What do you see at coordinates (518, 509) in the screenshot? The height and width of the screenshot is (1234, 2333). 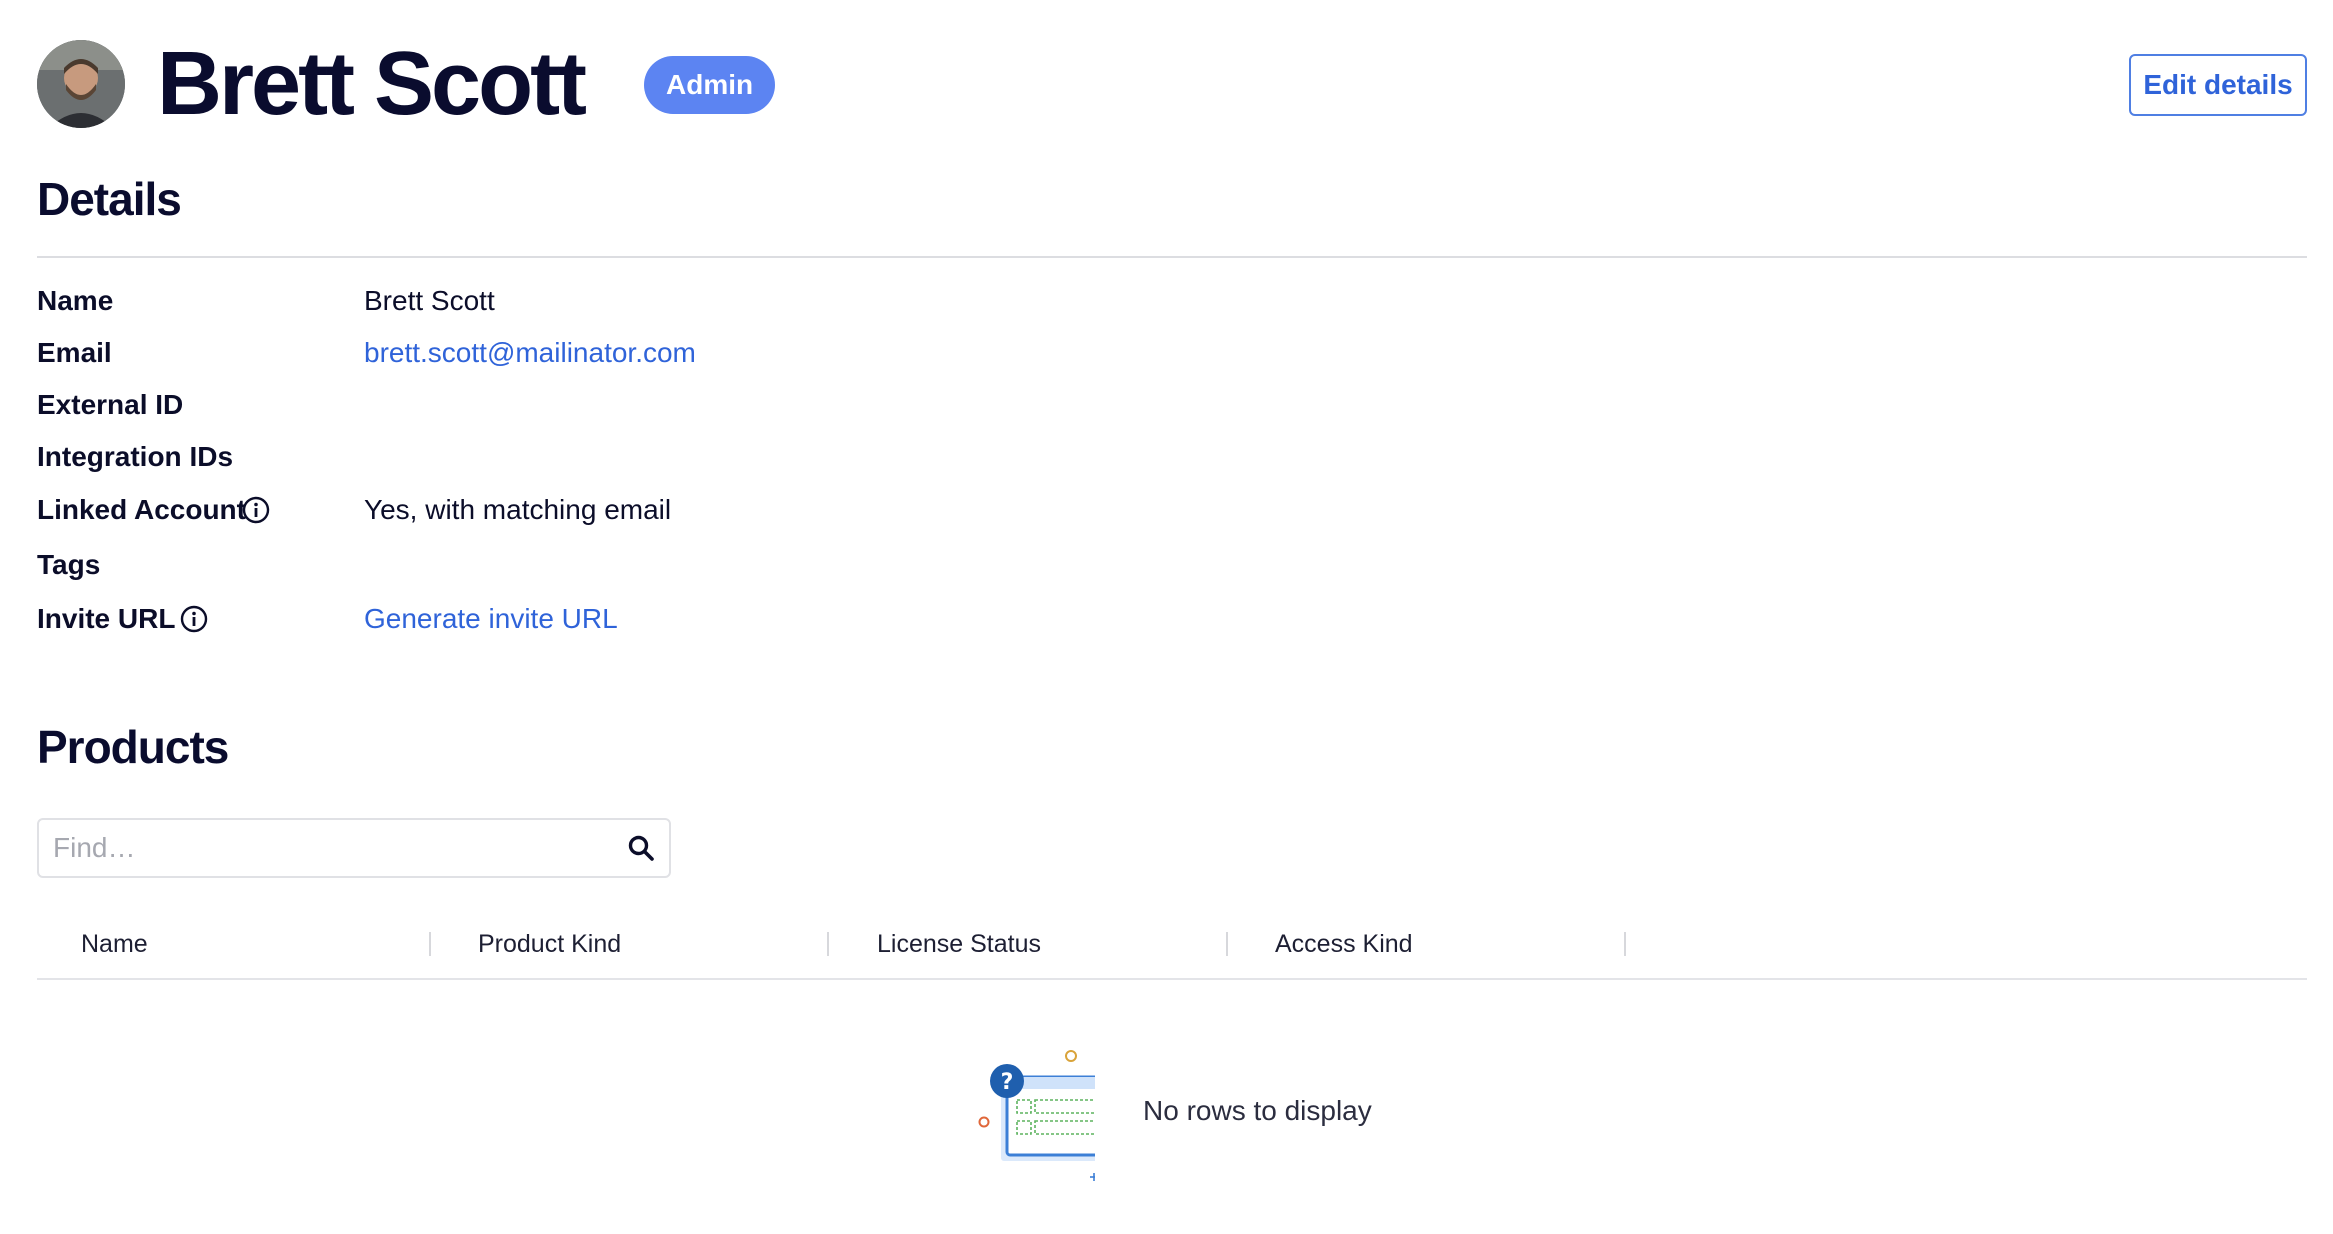 I see `detail-value-linked-account: Yes, with matching email` at bounding box center [518, 509].